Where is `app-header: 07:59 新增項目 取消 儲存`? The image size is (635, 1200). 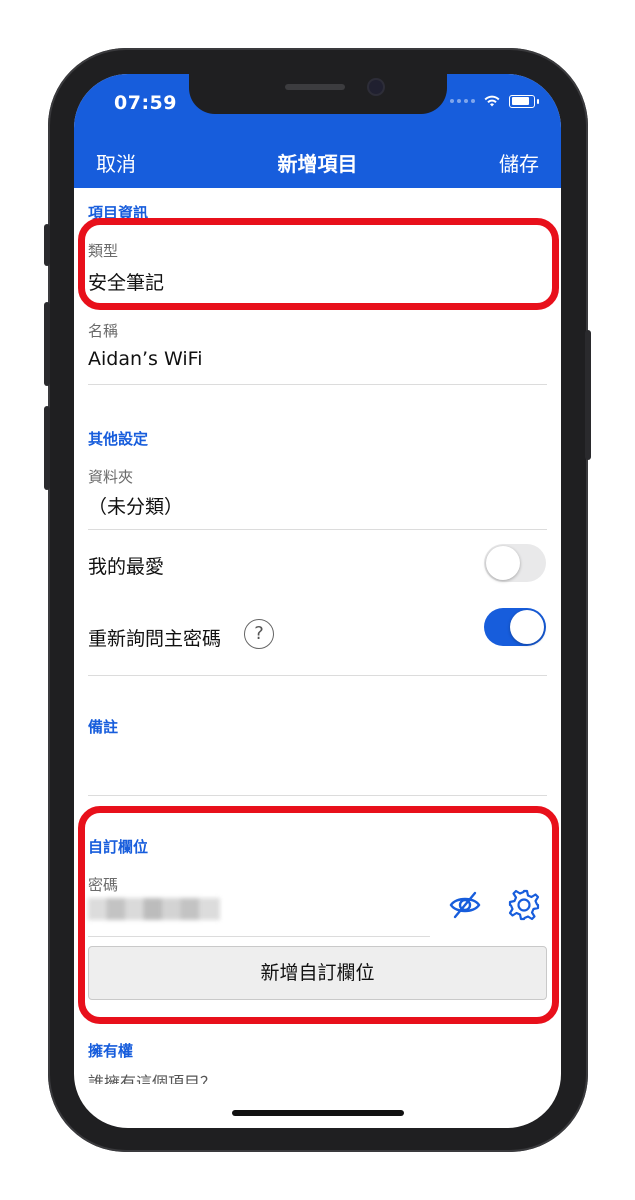
app-header: 07:59 新增項目 取消 儲存 is located at coordinates (317, 131).